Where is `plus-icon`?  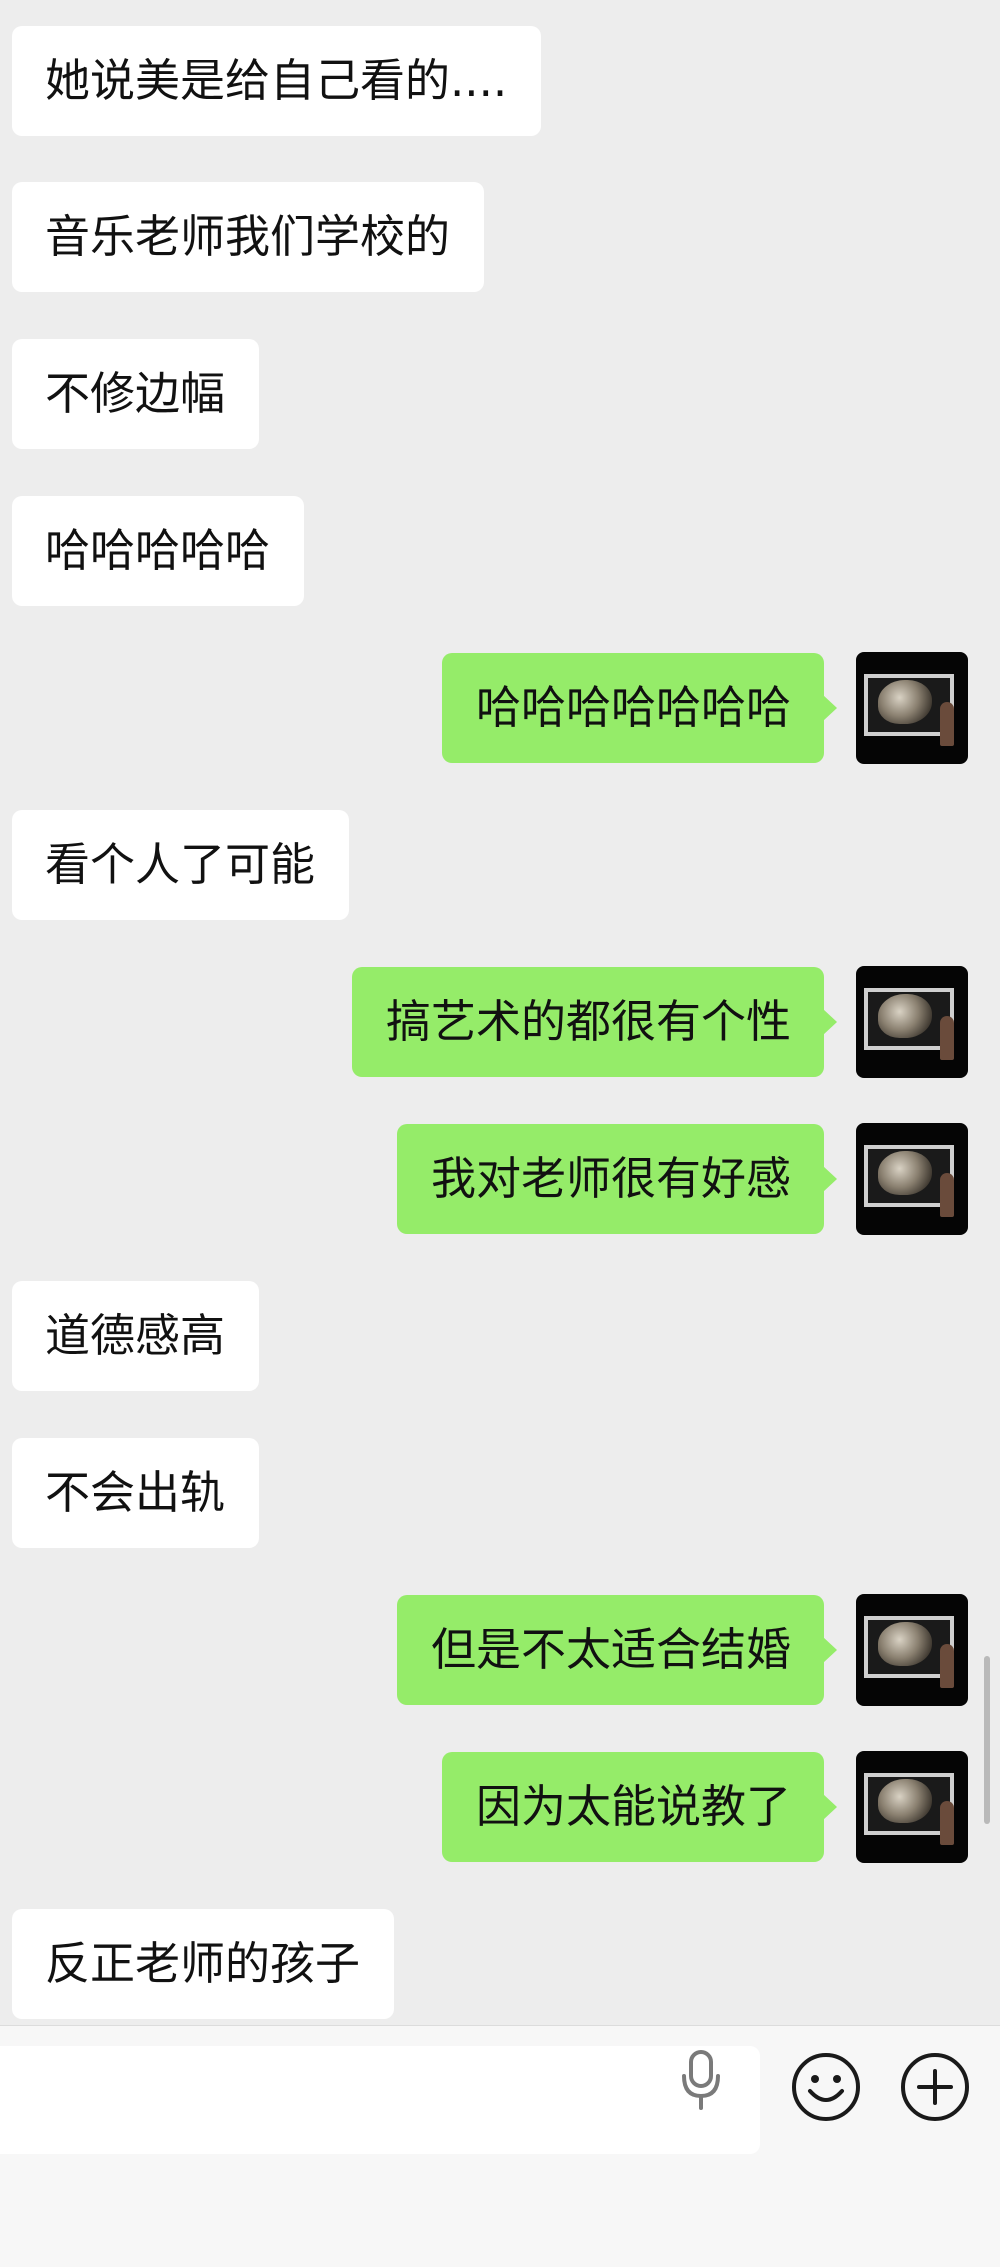 plus-icon is located at coordinates (935, 2087).